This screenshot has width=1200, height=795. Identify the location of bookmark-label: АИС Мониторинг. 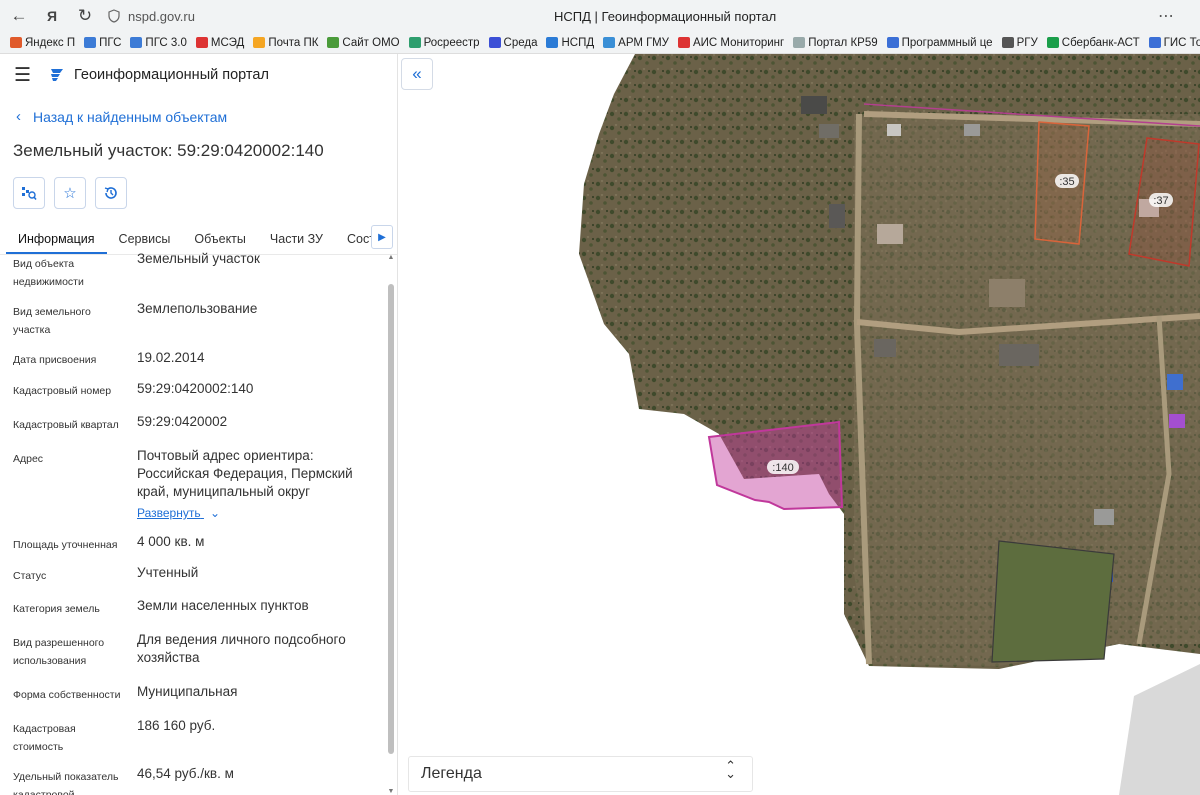
(739, 42).